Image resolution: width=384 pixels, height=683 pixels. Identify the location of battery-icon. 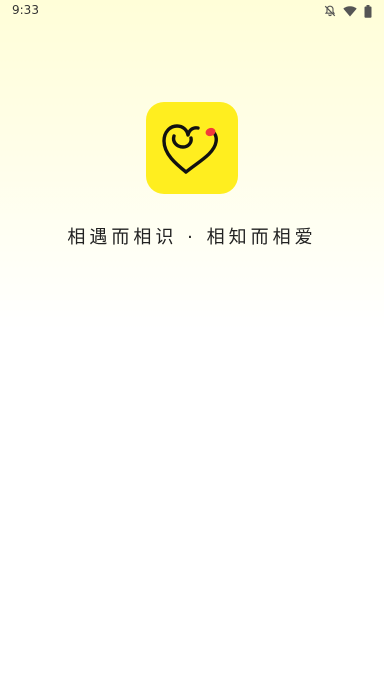
(368, 11).